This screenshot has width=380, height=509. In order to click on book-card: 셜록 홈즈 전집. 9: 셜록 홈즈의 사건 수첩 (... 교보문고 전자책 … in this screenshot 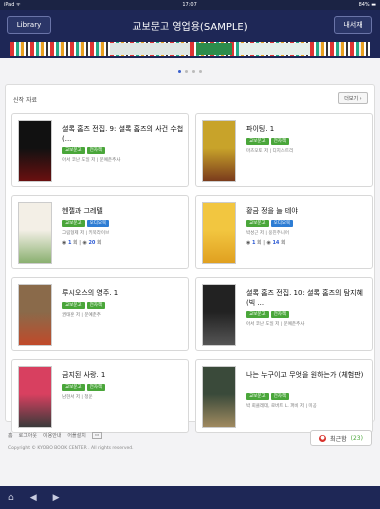, I will do `click(100, 150)`.